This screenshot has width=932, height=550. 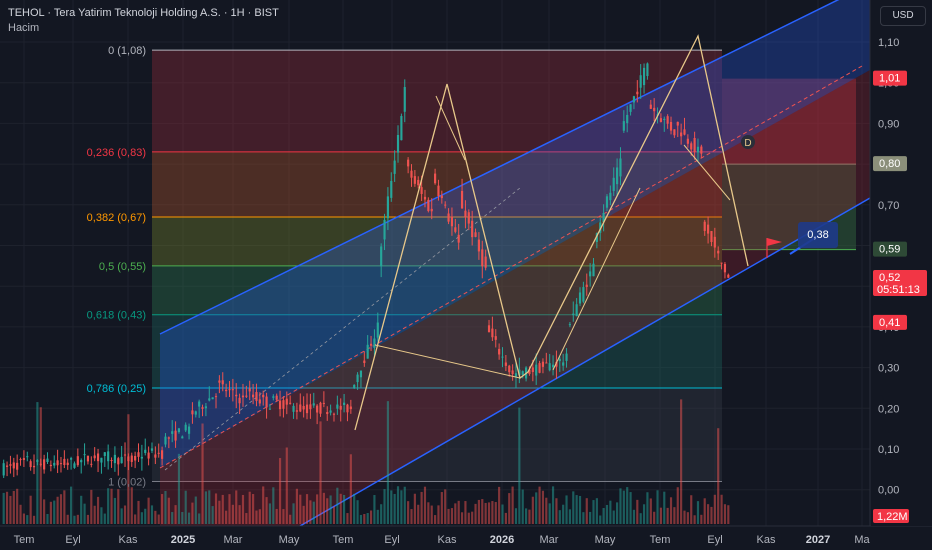 I want to click on volume-indicator-label: Hacim, so click(x=23, y=28).